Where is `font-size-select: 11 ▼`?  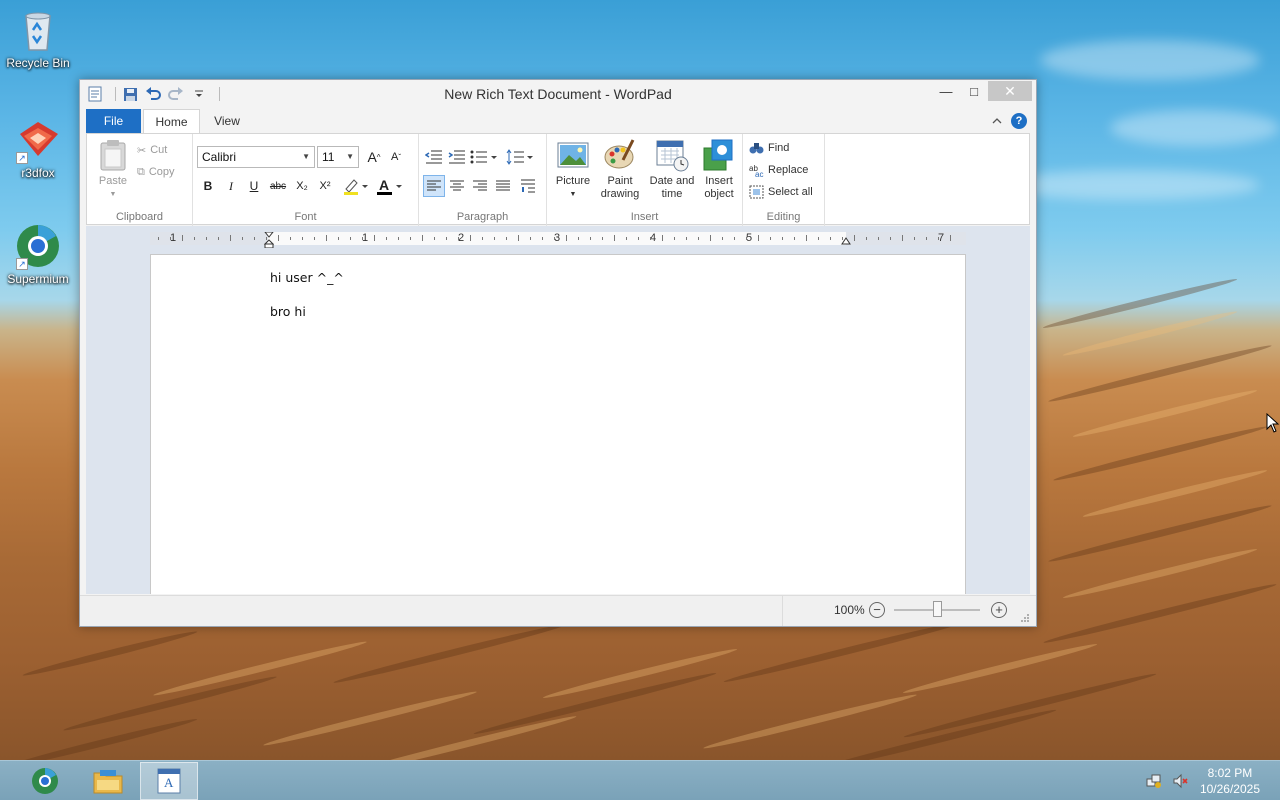
font-size-select: 11 ▼ is located at coordinates (338, 157).